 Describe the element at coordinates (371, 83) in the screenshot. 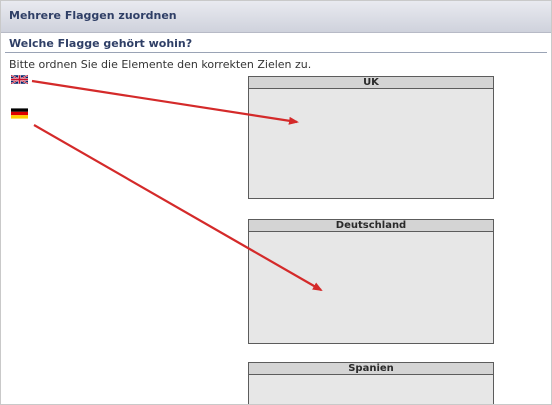

I see `drop-target-label: UK` at that location.